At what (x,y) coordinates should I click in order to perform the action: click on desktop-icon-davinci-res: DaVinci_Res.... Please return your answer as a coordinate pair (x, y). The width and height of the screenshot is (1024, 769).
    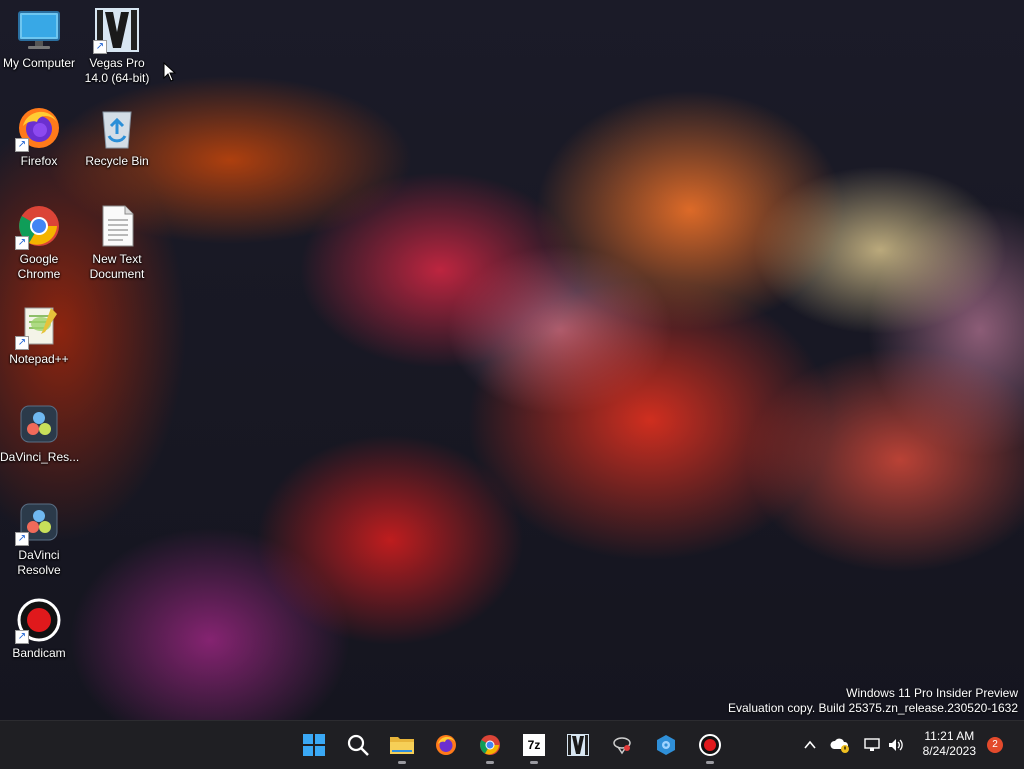
    Looking at the image, I should click on (40, 432).